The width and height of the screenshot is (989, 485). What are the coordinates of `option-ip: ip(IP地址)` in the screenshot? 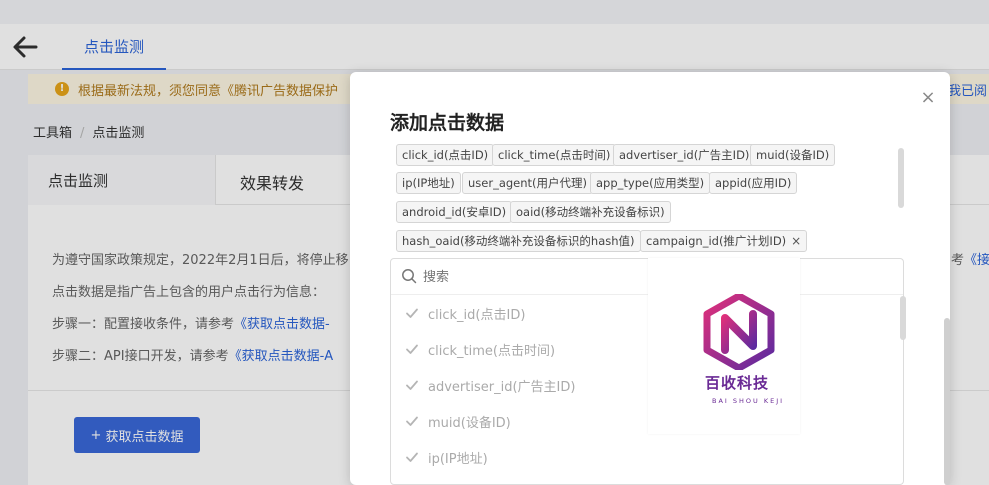 It's located at (641, 457).